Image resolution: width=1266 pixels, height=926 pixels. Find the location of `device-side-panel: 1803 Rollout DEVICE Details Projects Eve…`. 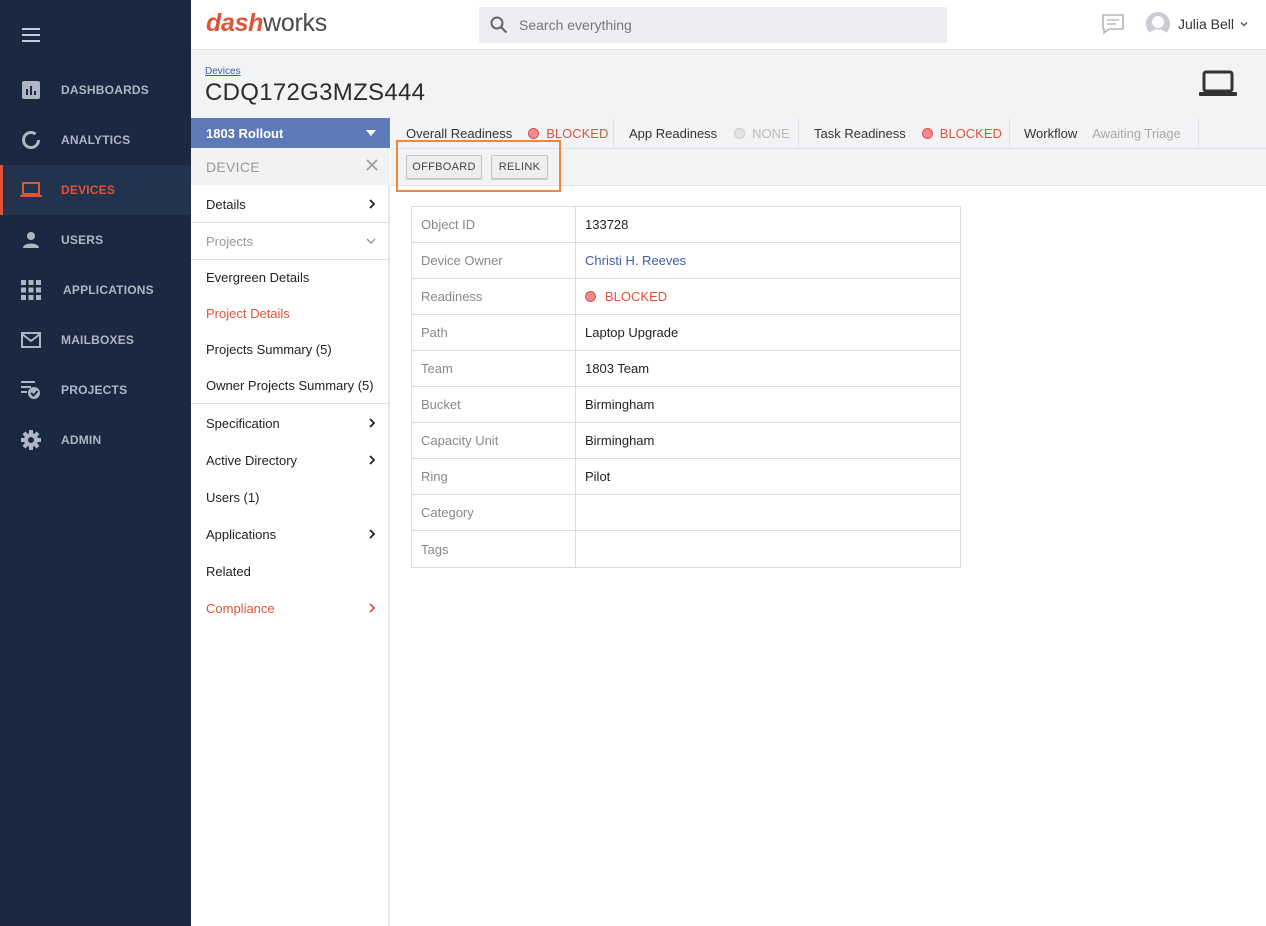

device-side-panel: 1803 Rollout DEVICE Details Projects Eve… is located at coordinates (290, 522).